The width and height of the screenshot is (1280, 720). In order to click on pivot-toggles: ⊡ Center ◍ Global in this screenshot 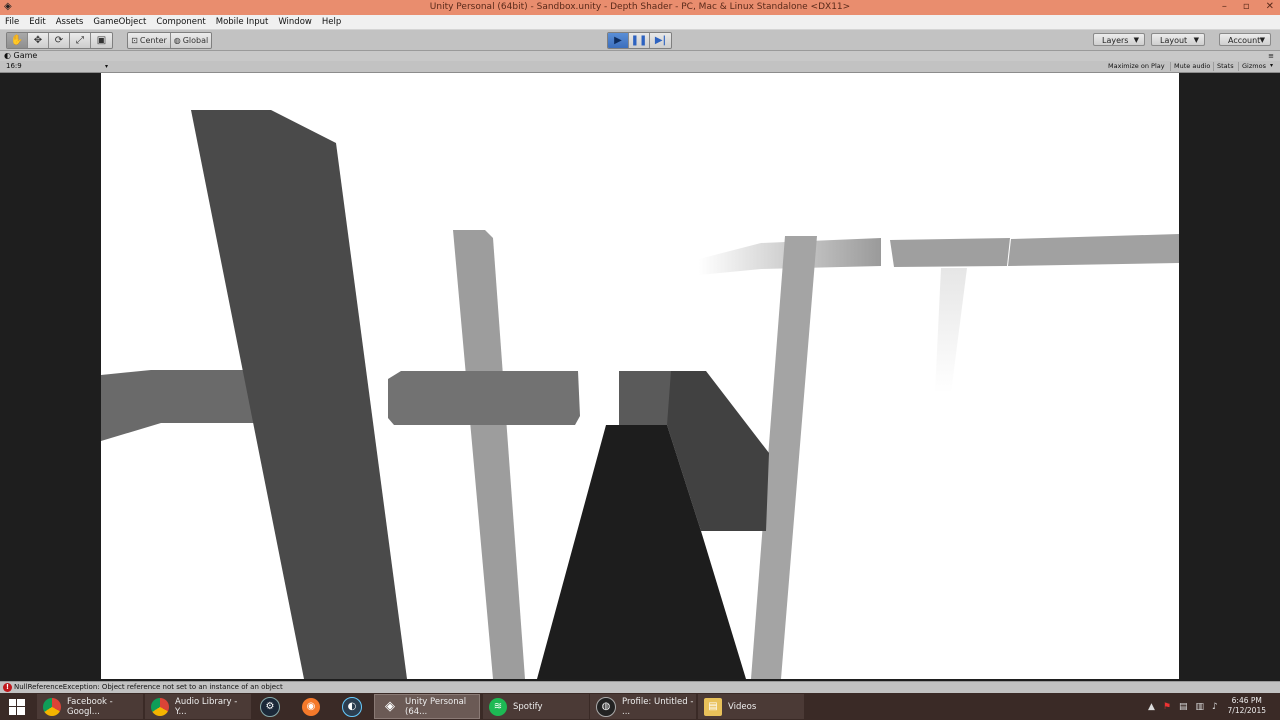, I will do `click(169, 40)`.